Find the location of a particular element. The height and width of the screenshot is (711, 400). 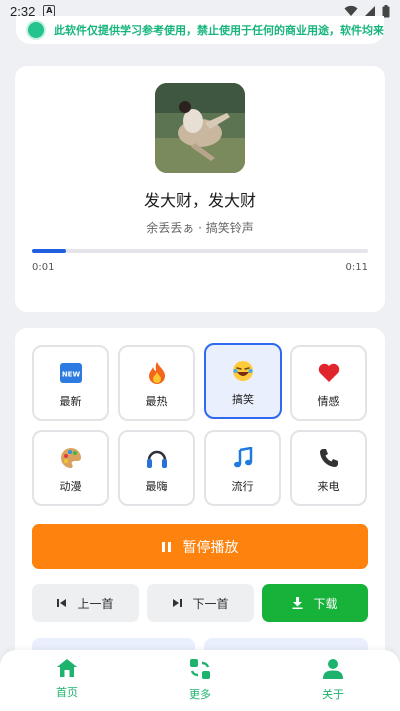

song-artist-category: 余丢丢ぁ · 搞笑铃声 is located at coordinates (200, 228).